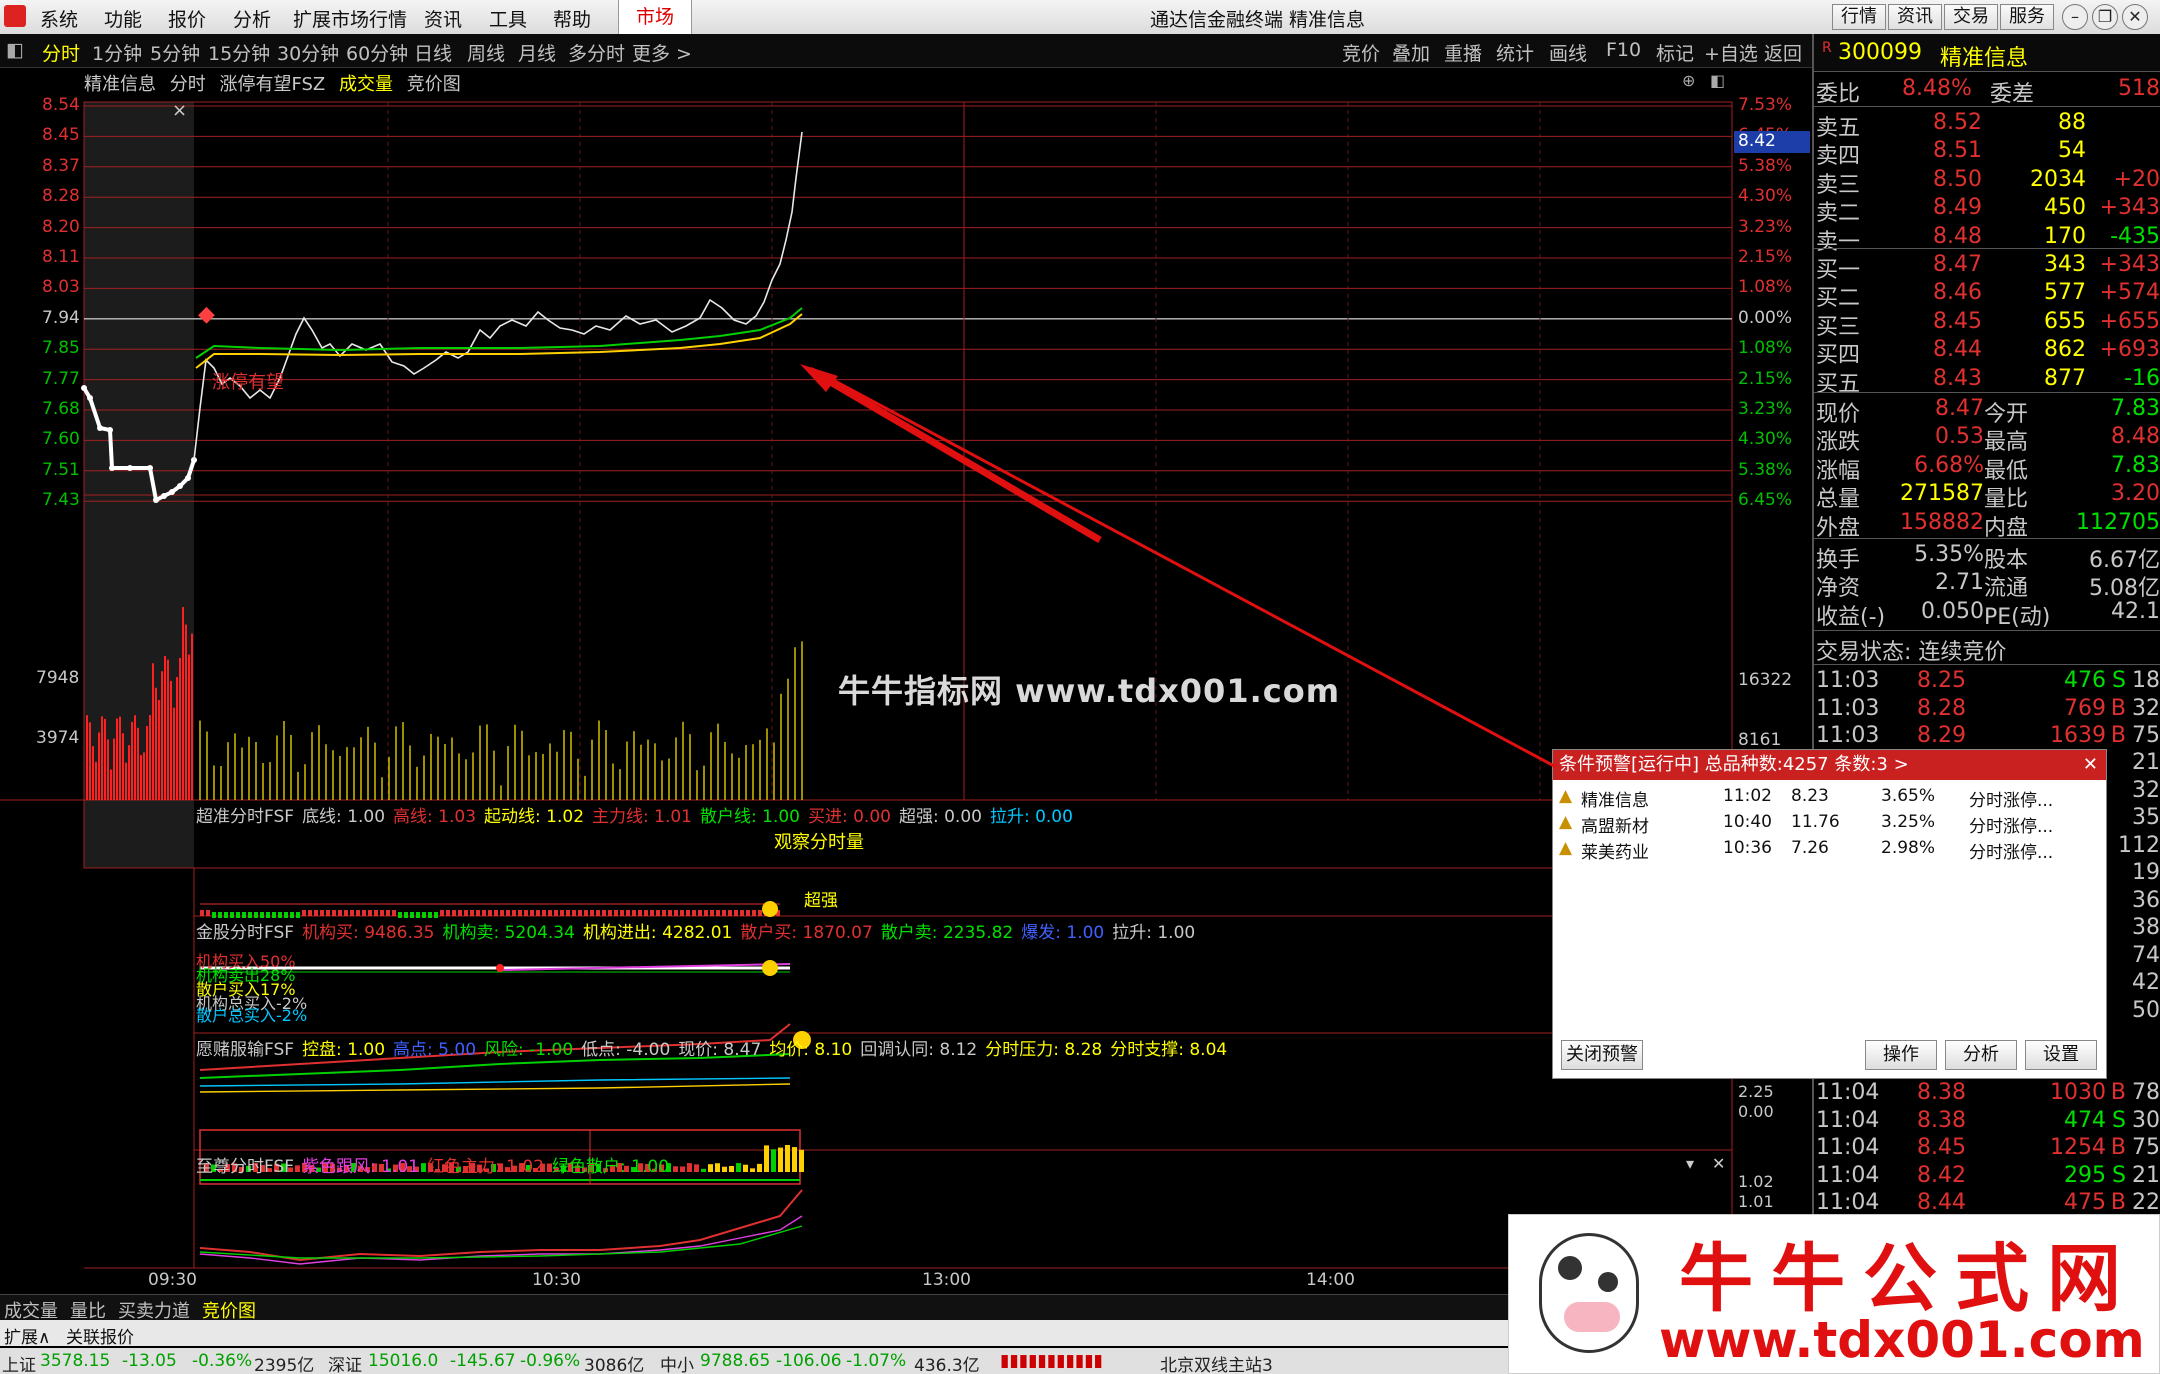 The height and width of the screenshot is (1374, 2160). Describe the element at coordinates (556, 1280) in the screenshot. I see `time-tick-1030: 10:30` at that location.